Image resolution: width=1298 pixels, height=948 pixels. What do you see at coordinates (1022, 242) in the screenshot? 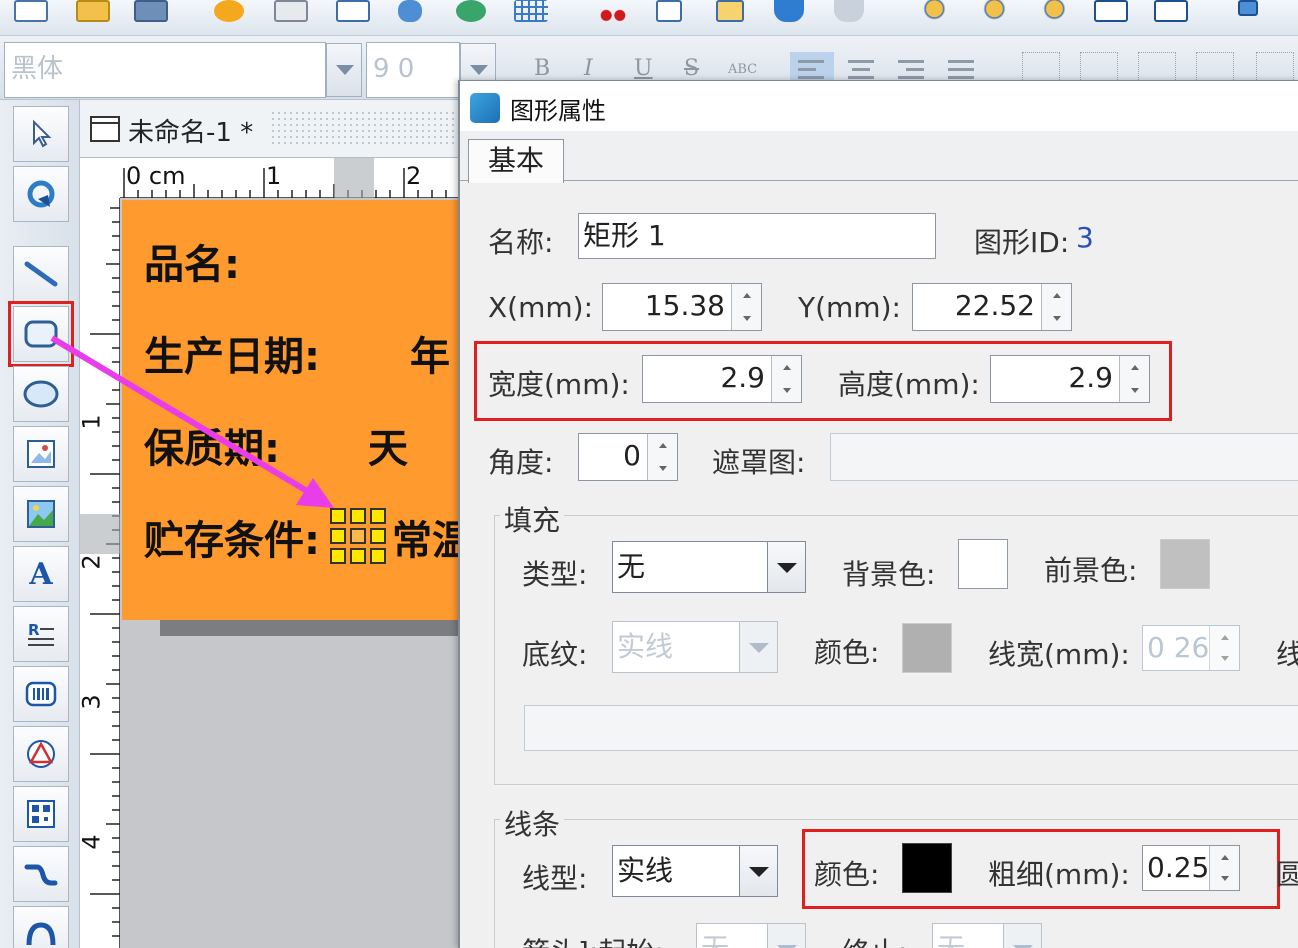
I see `shape-id-label: 图形ID:` at bounding box center [1022, 242].